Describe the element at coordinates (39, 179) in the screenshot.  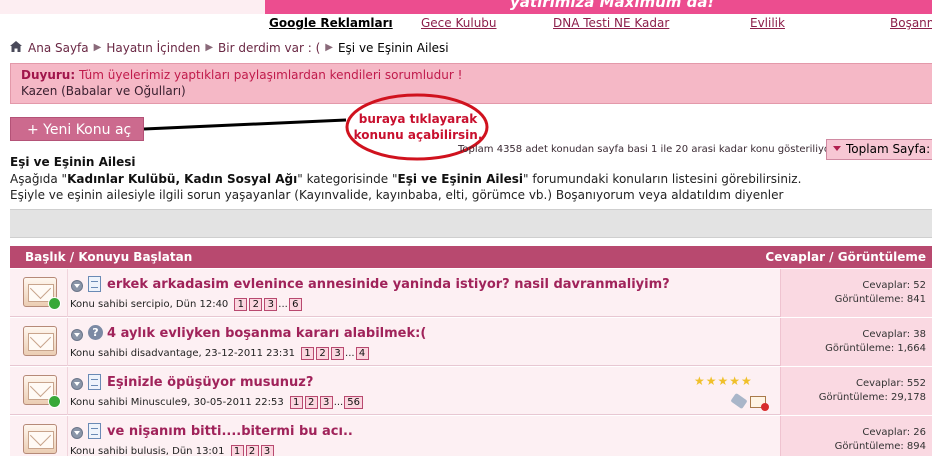
I see `forum-desc-text: Aşağıda "` at that location.